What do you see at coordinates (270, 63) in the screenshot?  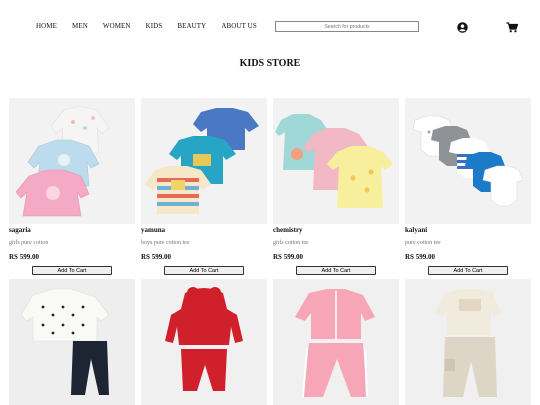 I see `page-title: KIDS STORE` at bounding box center [270, 63].